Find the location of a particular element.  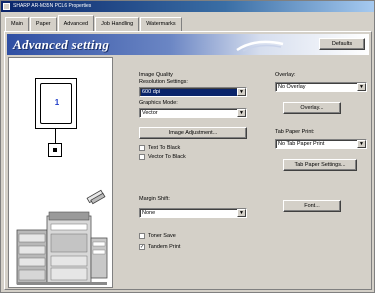

page-number: 1 is located at coordinates (57, 102).